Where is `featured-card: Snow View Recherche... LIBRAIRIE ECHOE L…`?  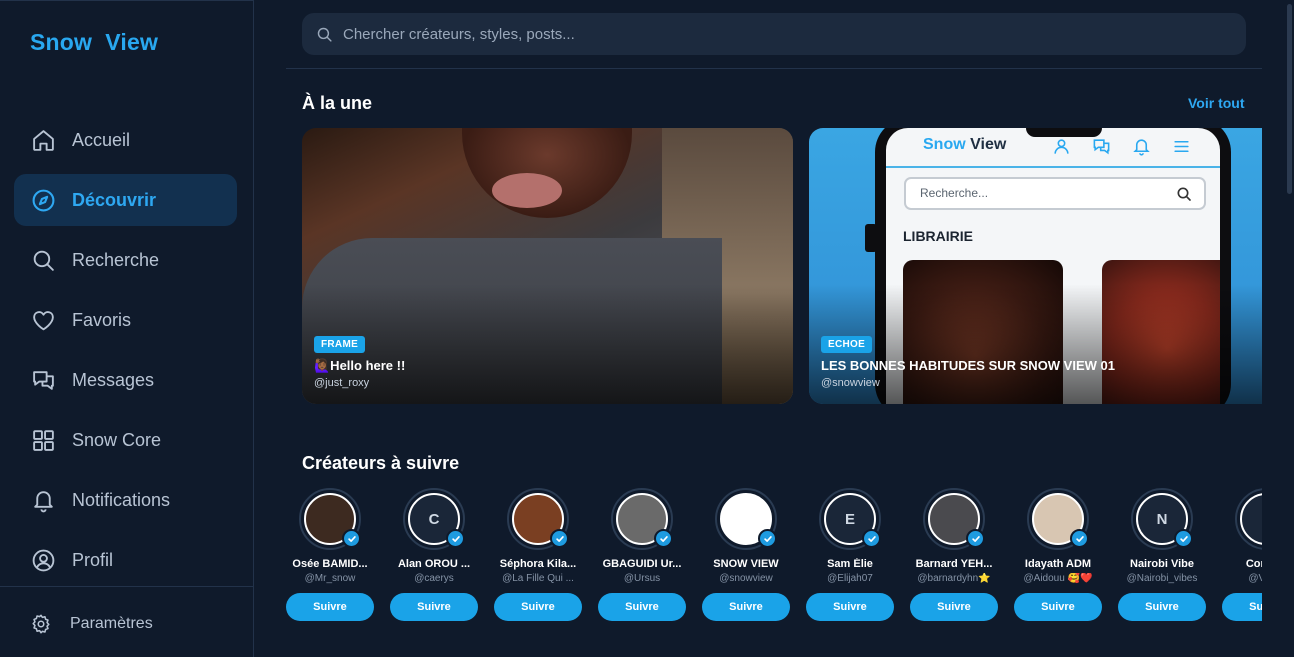
featured-card: Snow View Recherche... LIBRAIRIE ECHOE L… is located at coordinates (1035, 266).